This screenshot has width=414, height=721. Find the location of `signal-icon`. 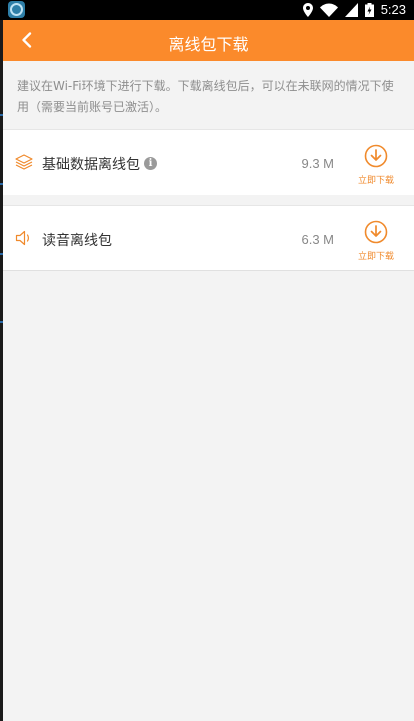

signal-icon is located at coordinates (351, 9).